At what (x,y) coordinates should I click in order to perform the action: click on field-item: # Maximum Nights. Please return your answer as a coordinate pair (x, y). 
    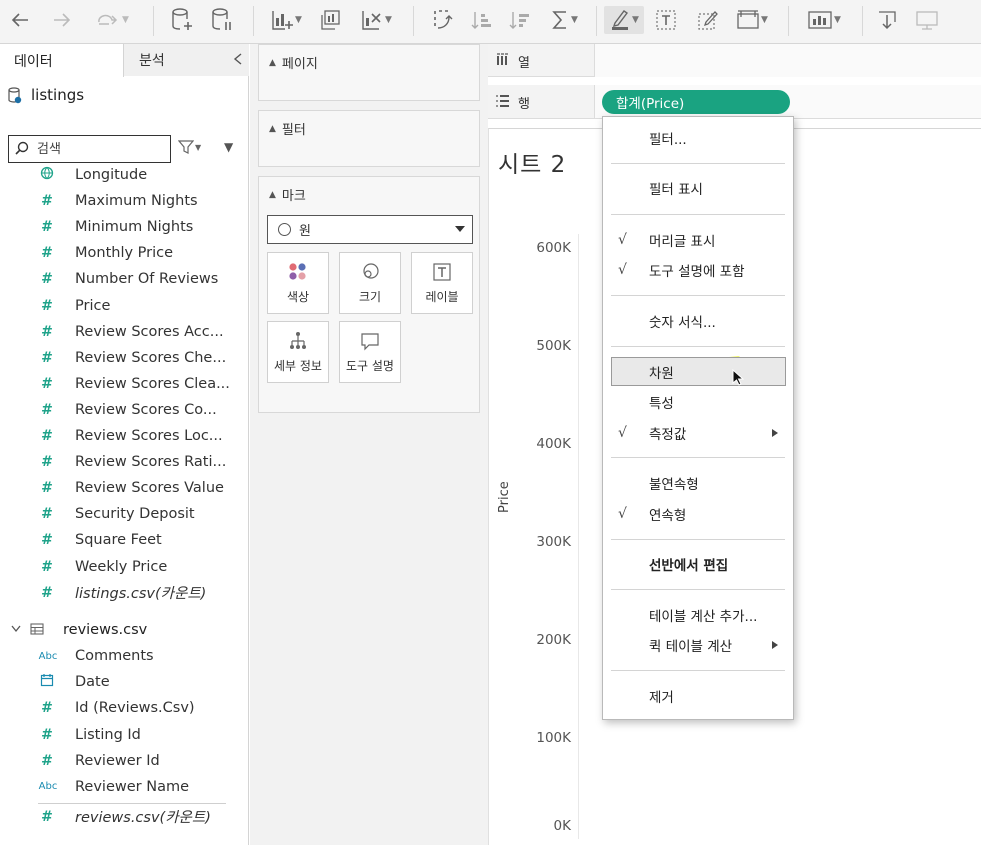
    Looking at the image, I should click on (124, 201).